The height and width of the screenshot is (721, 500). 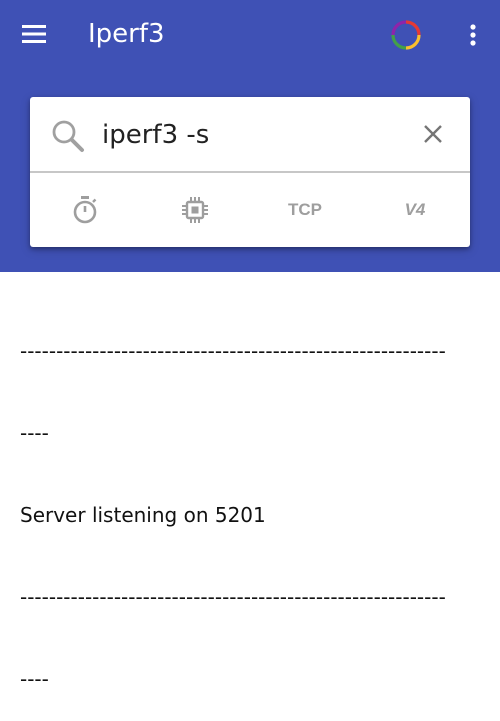 I want to click on command-input, so click(x=252, y=135).